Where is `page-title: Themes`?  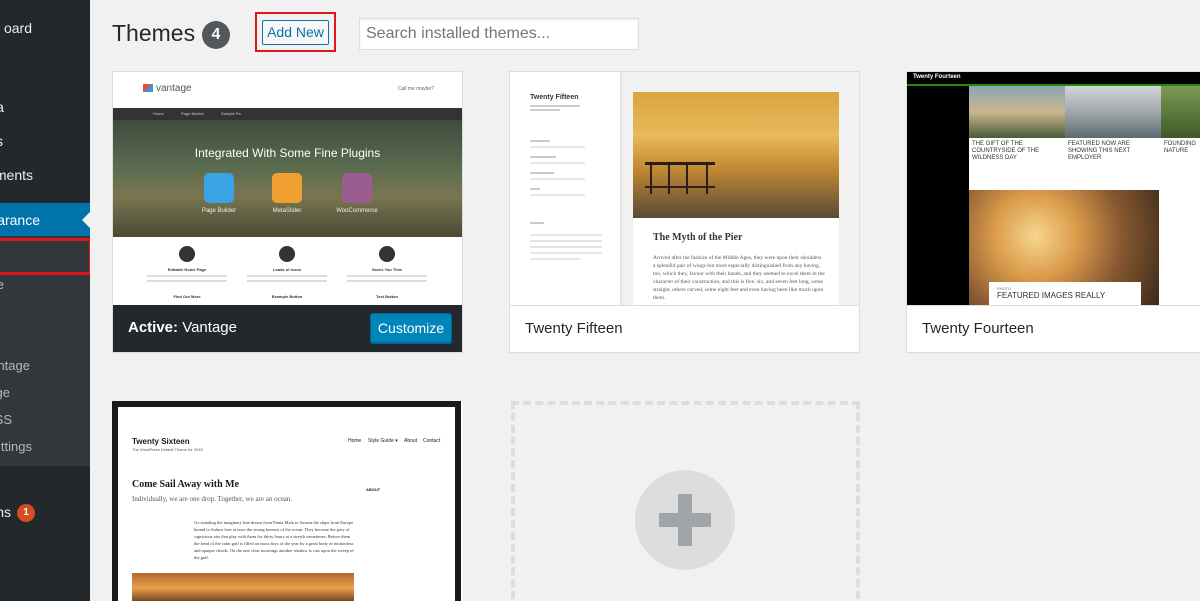 page-title: Themes is located at coordinates (154, 33).